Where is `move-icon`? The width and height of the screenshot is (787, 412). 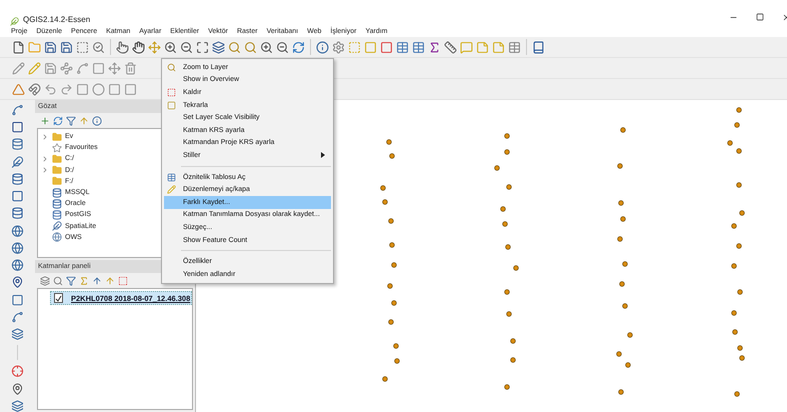
move-icon is located at coordinates (114, 68).